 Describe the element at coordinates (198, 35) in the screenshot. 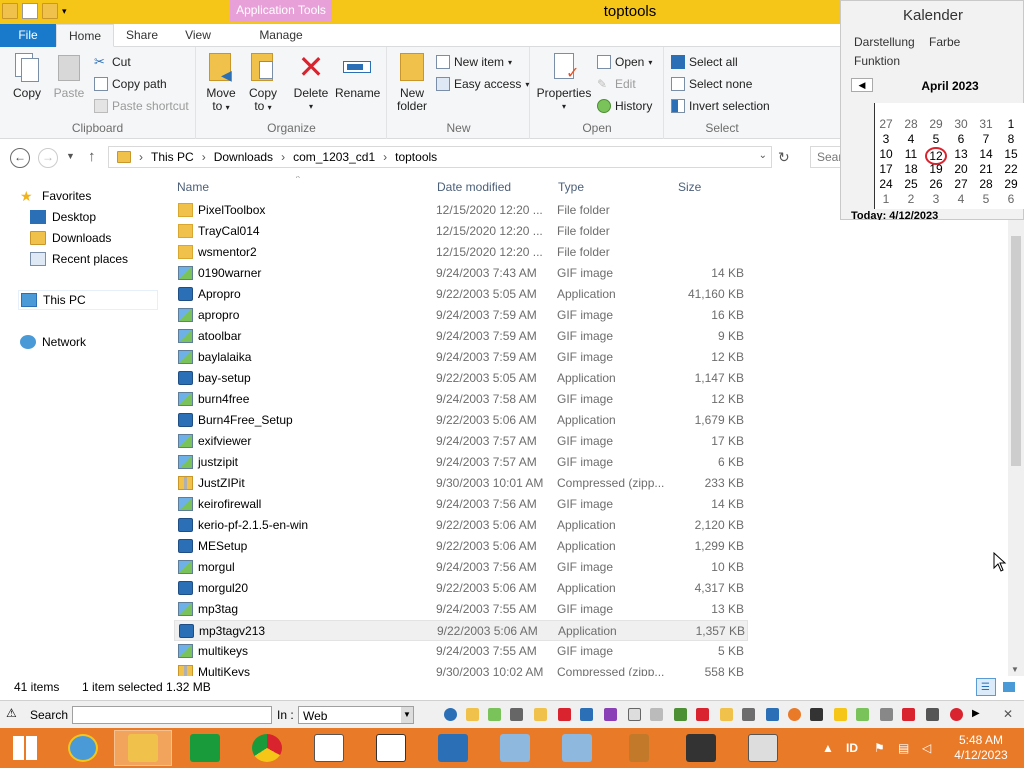

I see `tab-view: View` at that location.